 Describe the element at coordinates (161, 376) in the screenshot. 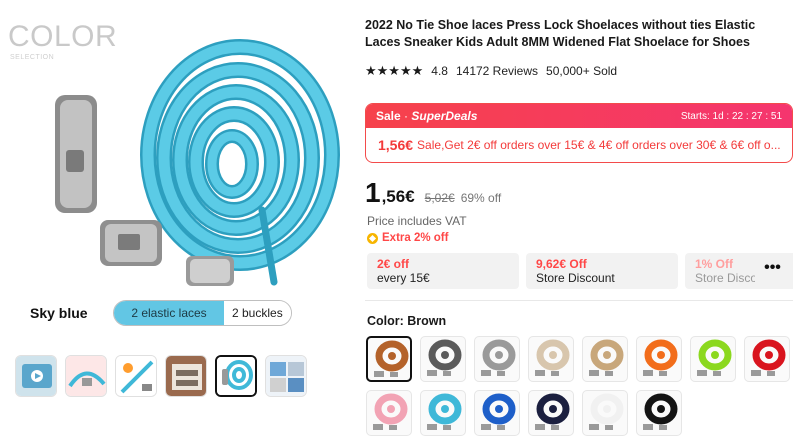

I see `thumbnail-strip` at that location.